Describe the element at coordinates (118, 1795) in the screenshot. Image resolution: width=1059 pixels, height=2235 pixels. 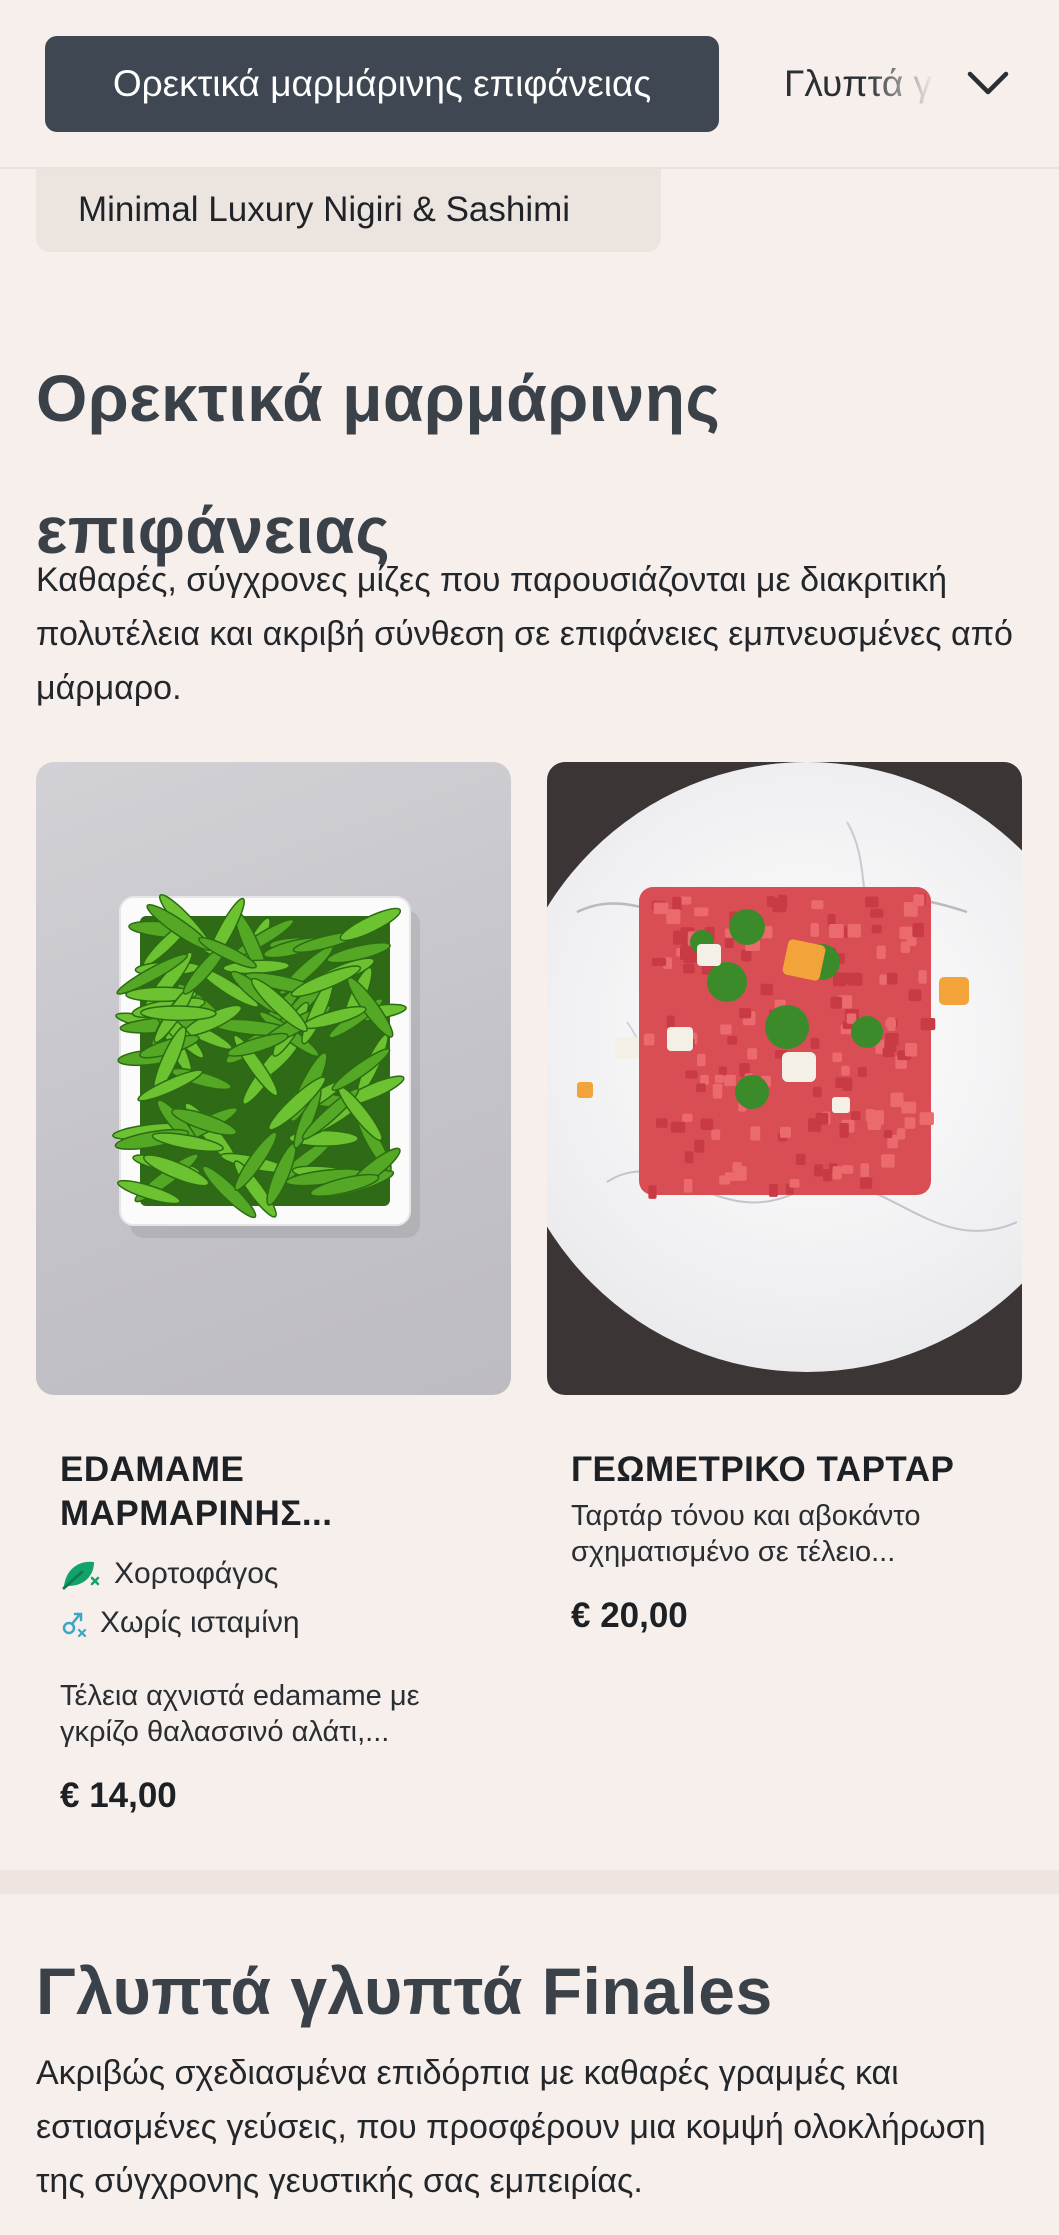
I see `item-price: € 14,00` at that location.